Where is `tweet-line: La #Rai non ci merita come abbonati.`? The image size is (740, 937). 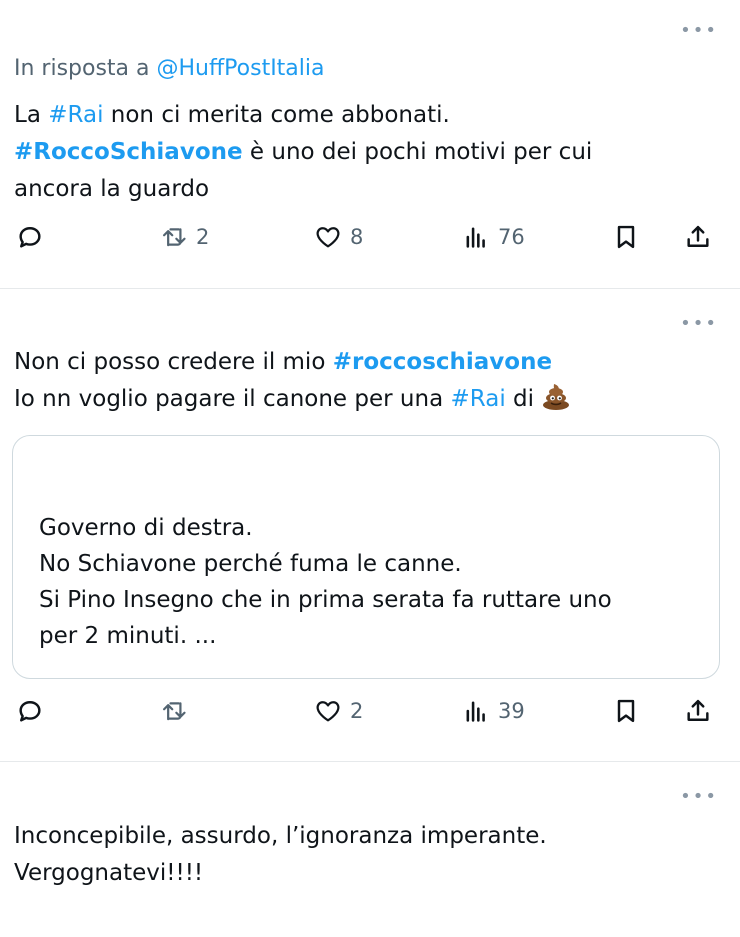 tweet-line: La #Rai non ci merita come abbonati. is located at coordinates (303, 115).